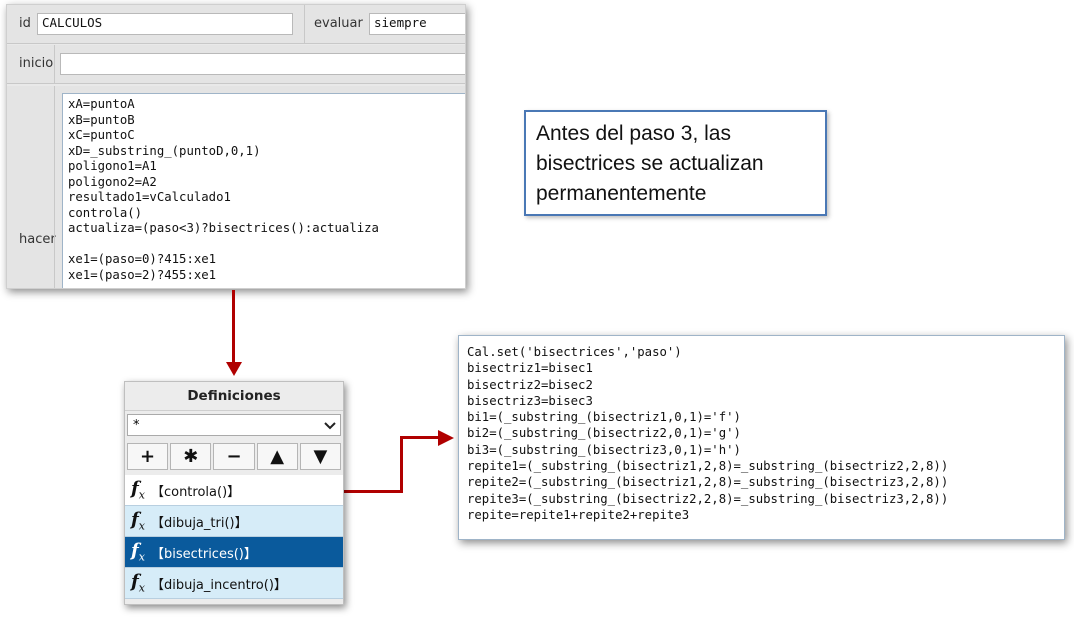  Describe the element at coordinates (234, 396) in the screenshot. I see `definiciones-title: Definiciones` at that location.